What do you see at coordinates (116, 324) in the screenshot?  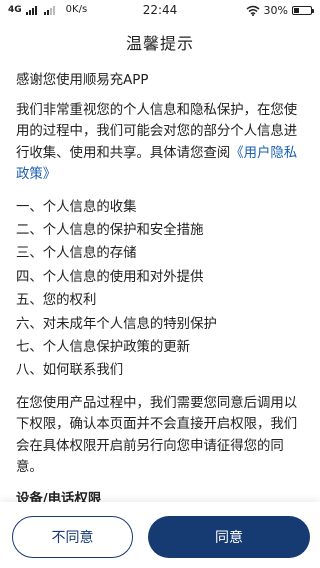 I see `toc-item: 六、对未成年个人信息的特别保护` at bounding box center [116, 324].